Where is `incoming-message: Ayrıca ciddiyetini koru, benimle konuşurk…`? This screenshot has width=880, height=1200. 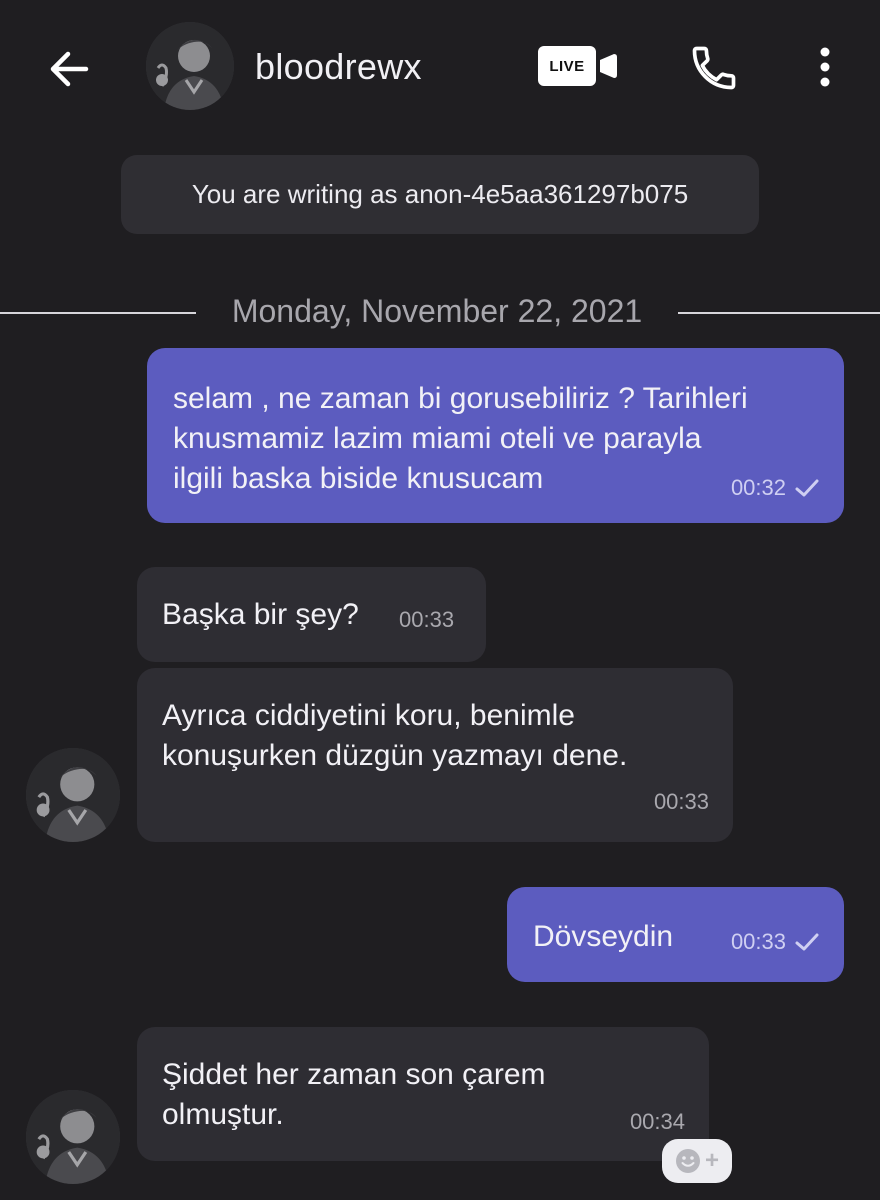 incoming-message: Ayrıca ciddiyetini koru, benimle konuşurk… is located at coordinates (435, 755).